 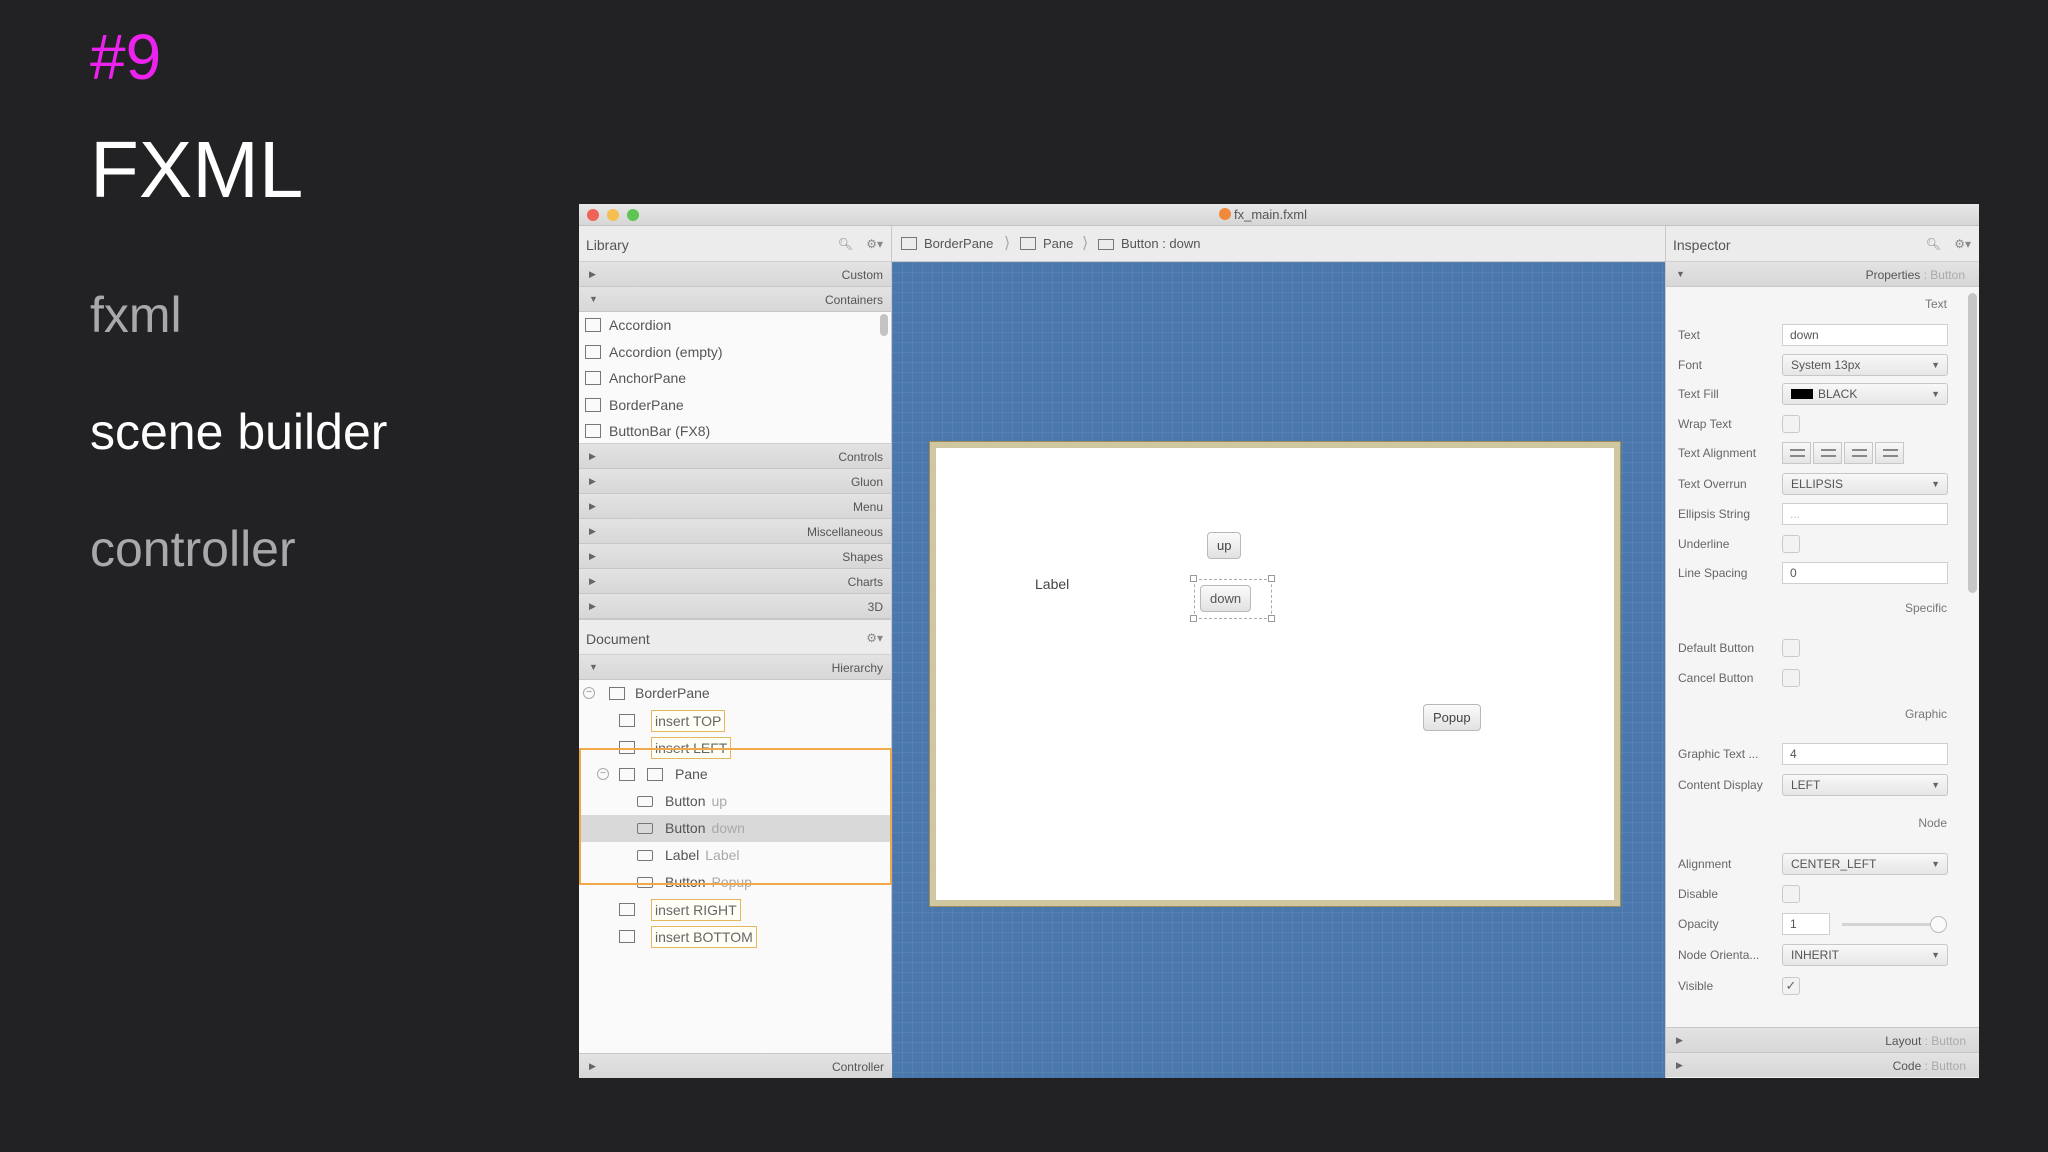 I want to click on opacity-slider-track, so click(x=1890, y=924).